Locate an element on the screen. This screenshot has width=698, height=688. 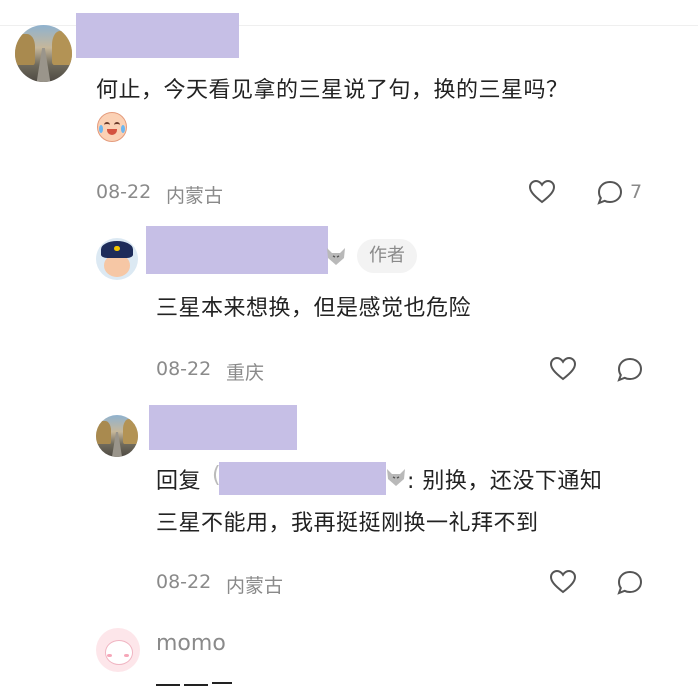
reply-count: 7 is located at coordinates (636, 192).